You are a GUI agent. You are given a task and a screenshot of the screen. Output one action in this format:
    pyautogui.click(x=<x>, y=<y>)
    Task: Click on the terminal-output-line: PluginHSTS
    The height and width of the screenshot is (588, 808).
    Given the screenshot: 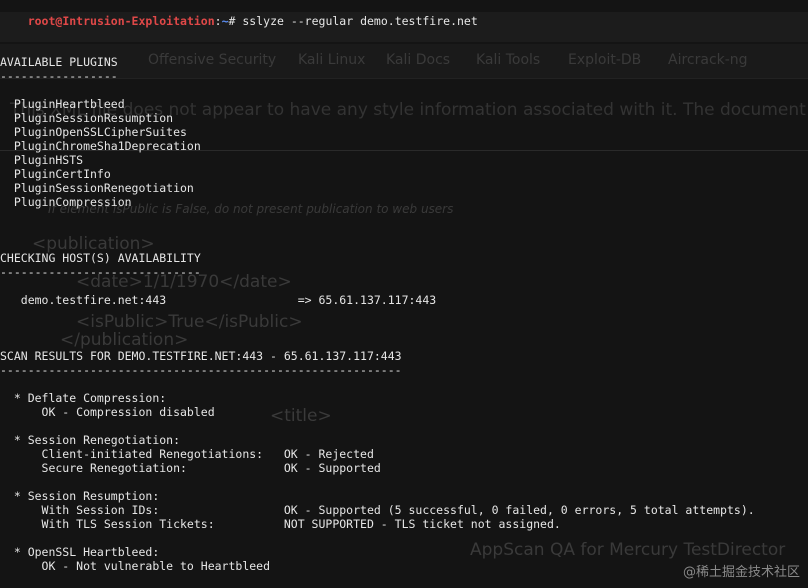 What is the action you would take?
    pyautogui.click(x=42, y=160)
    